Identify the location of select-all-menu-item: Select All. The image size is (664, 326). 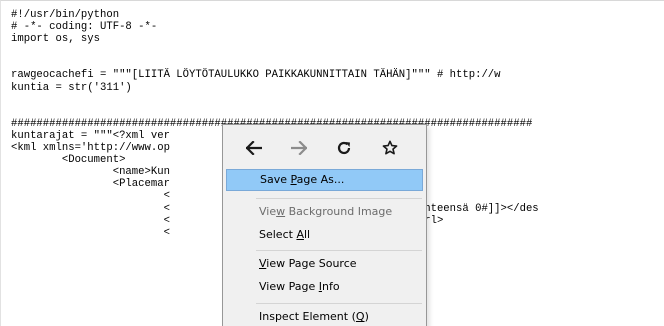
(324, 235).